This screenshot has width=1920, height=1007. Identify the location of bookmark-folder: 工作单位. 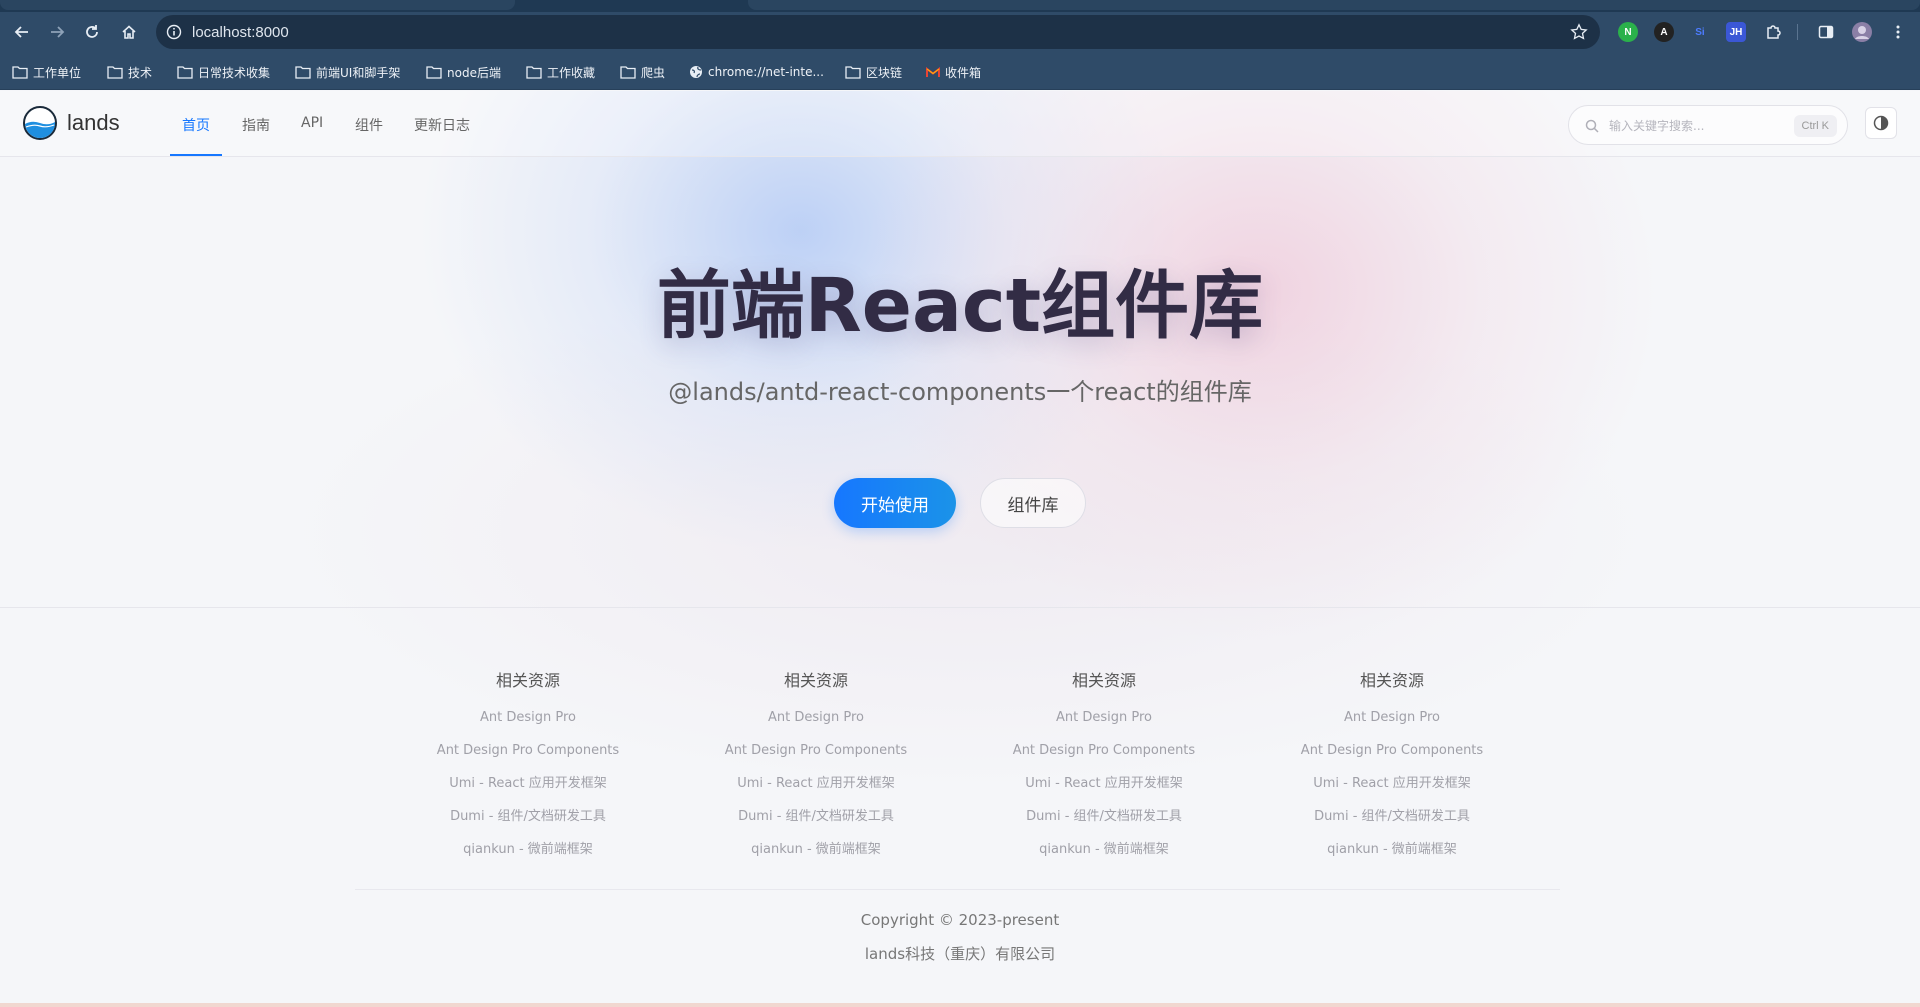
(46, 72).